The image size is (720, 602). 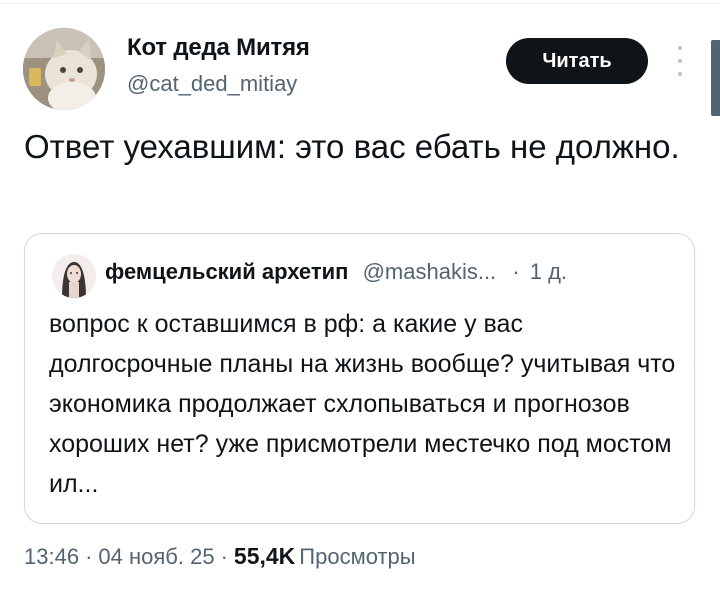 I want to click on author-display-name: Кот деда Митяя, so click(x=218, y=48).